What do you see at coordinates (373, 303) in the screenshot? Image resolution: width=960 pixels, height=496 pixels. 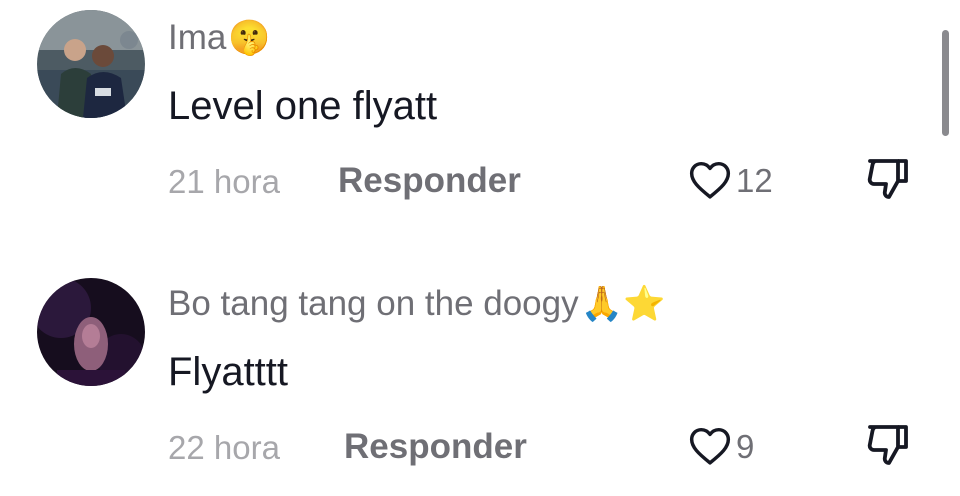 I see `username-text: Bo tang tang on the doogy` at bounding box center [373, 303].